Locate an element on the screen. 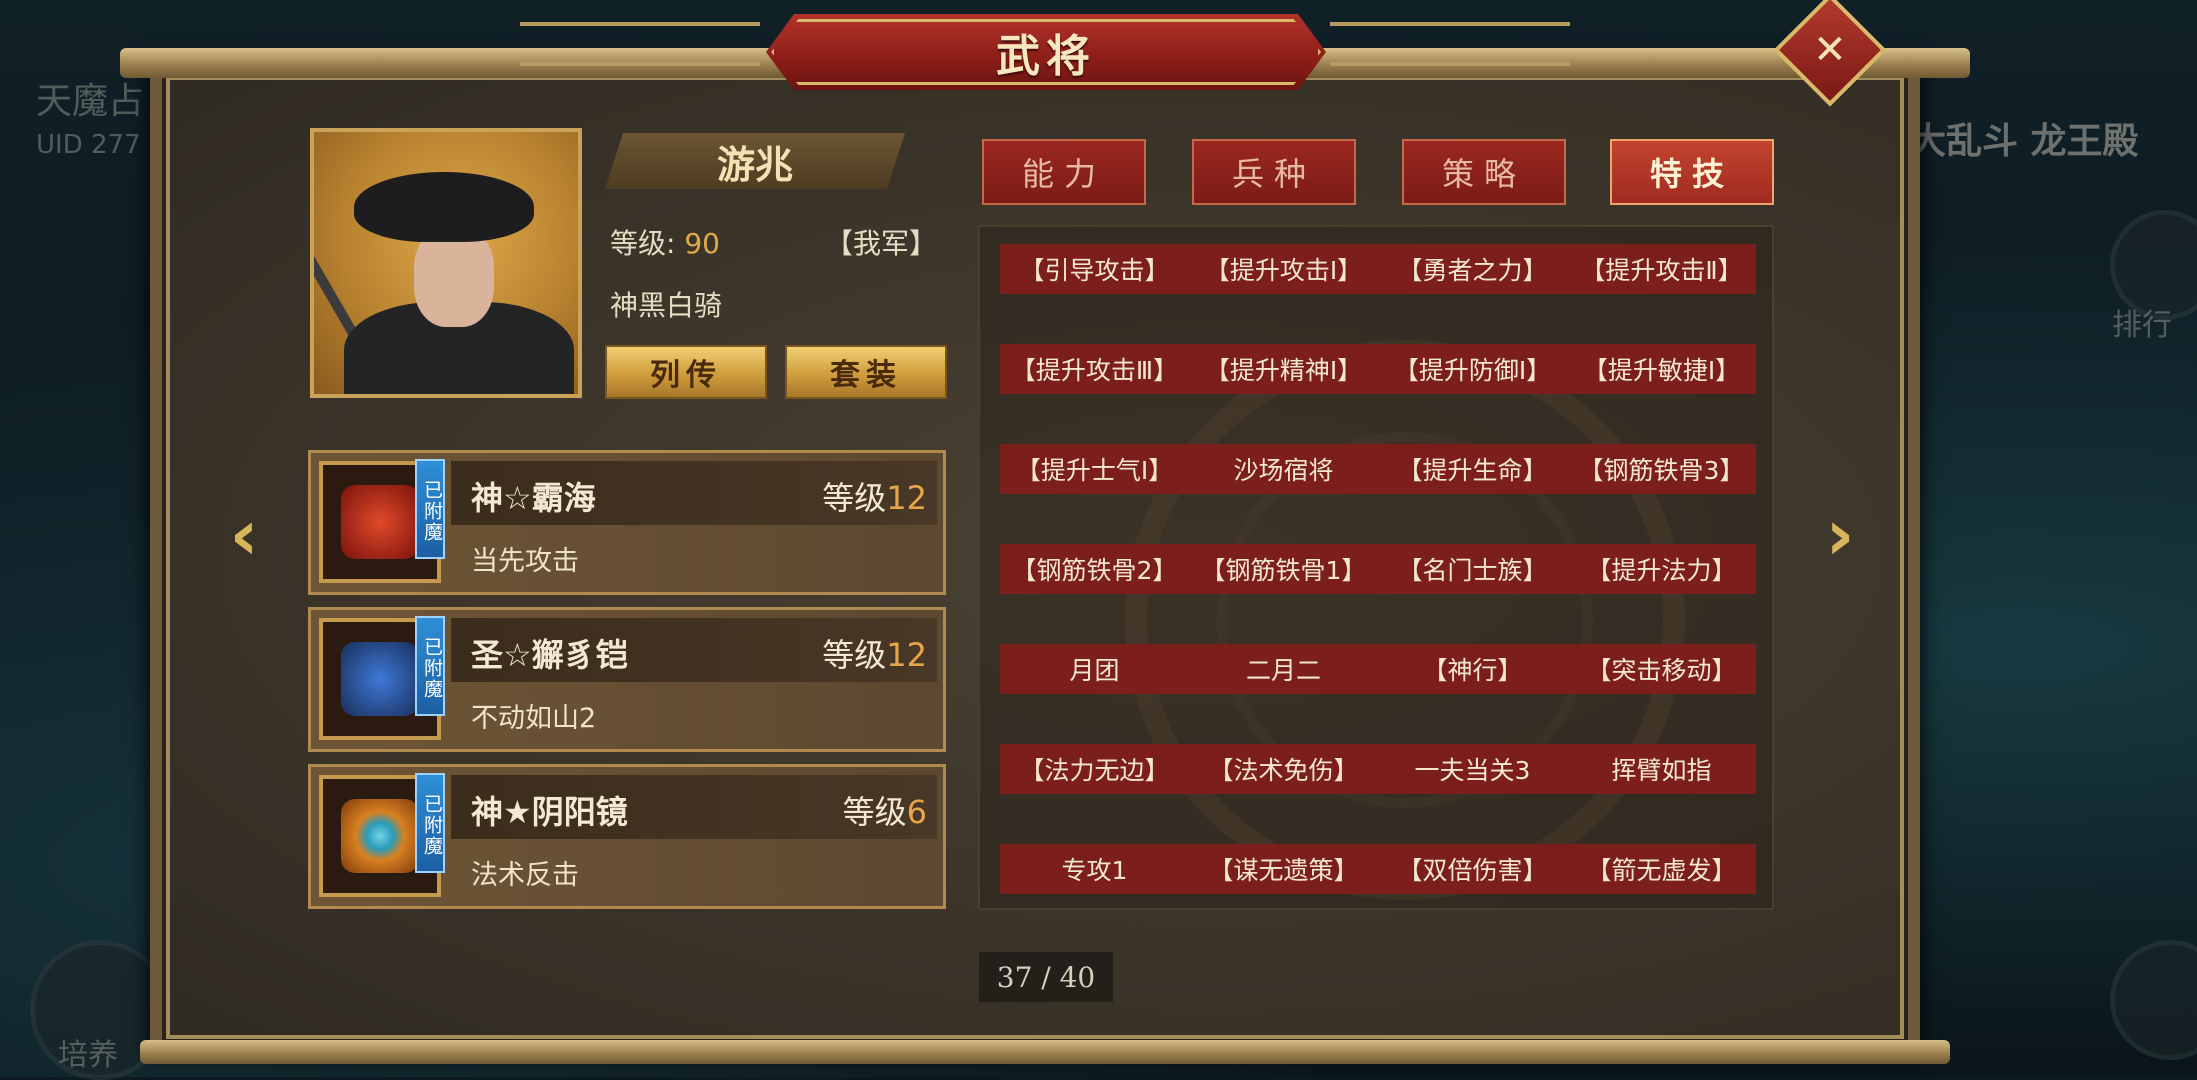  general-name: 游兆 is located at coordinates (754, 164).